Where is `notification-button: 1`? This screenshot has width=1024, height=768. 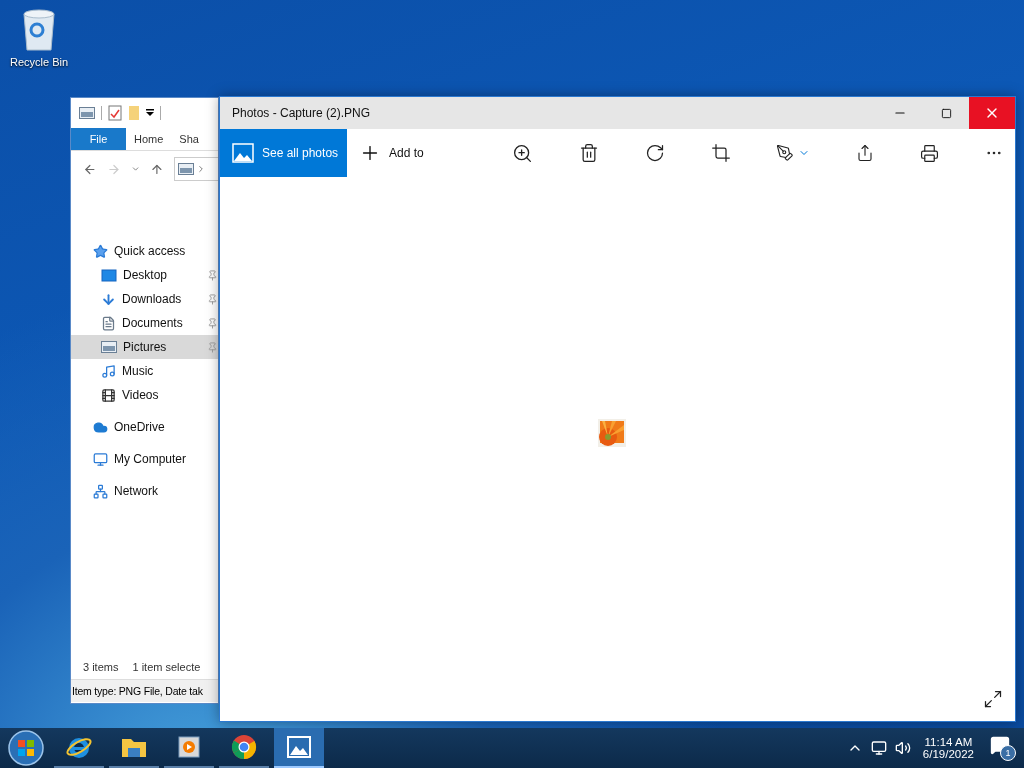 notification-button: 1 is located at coordinates (1003, 748).